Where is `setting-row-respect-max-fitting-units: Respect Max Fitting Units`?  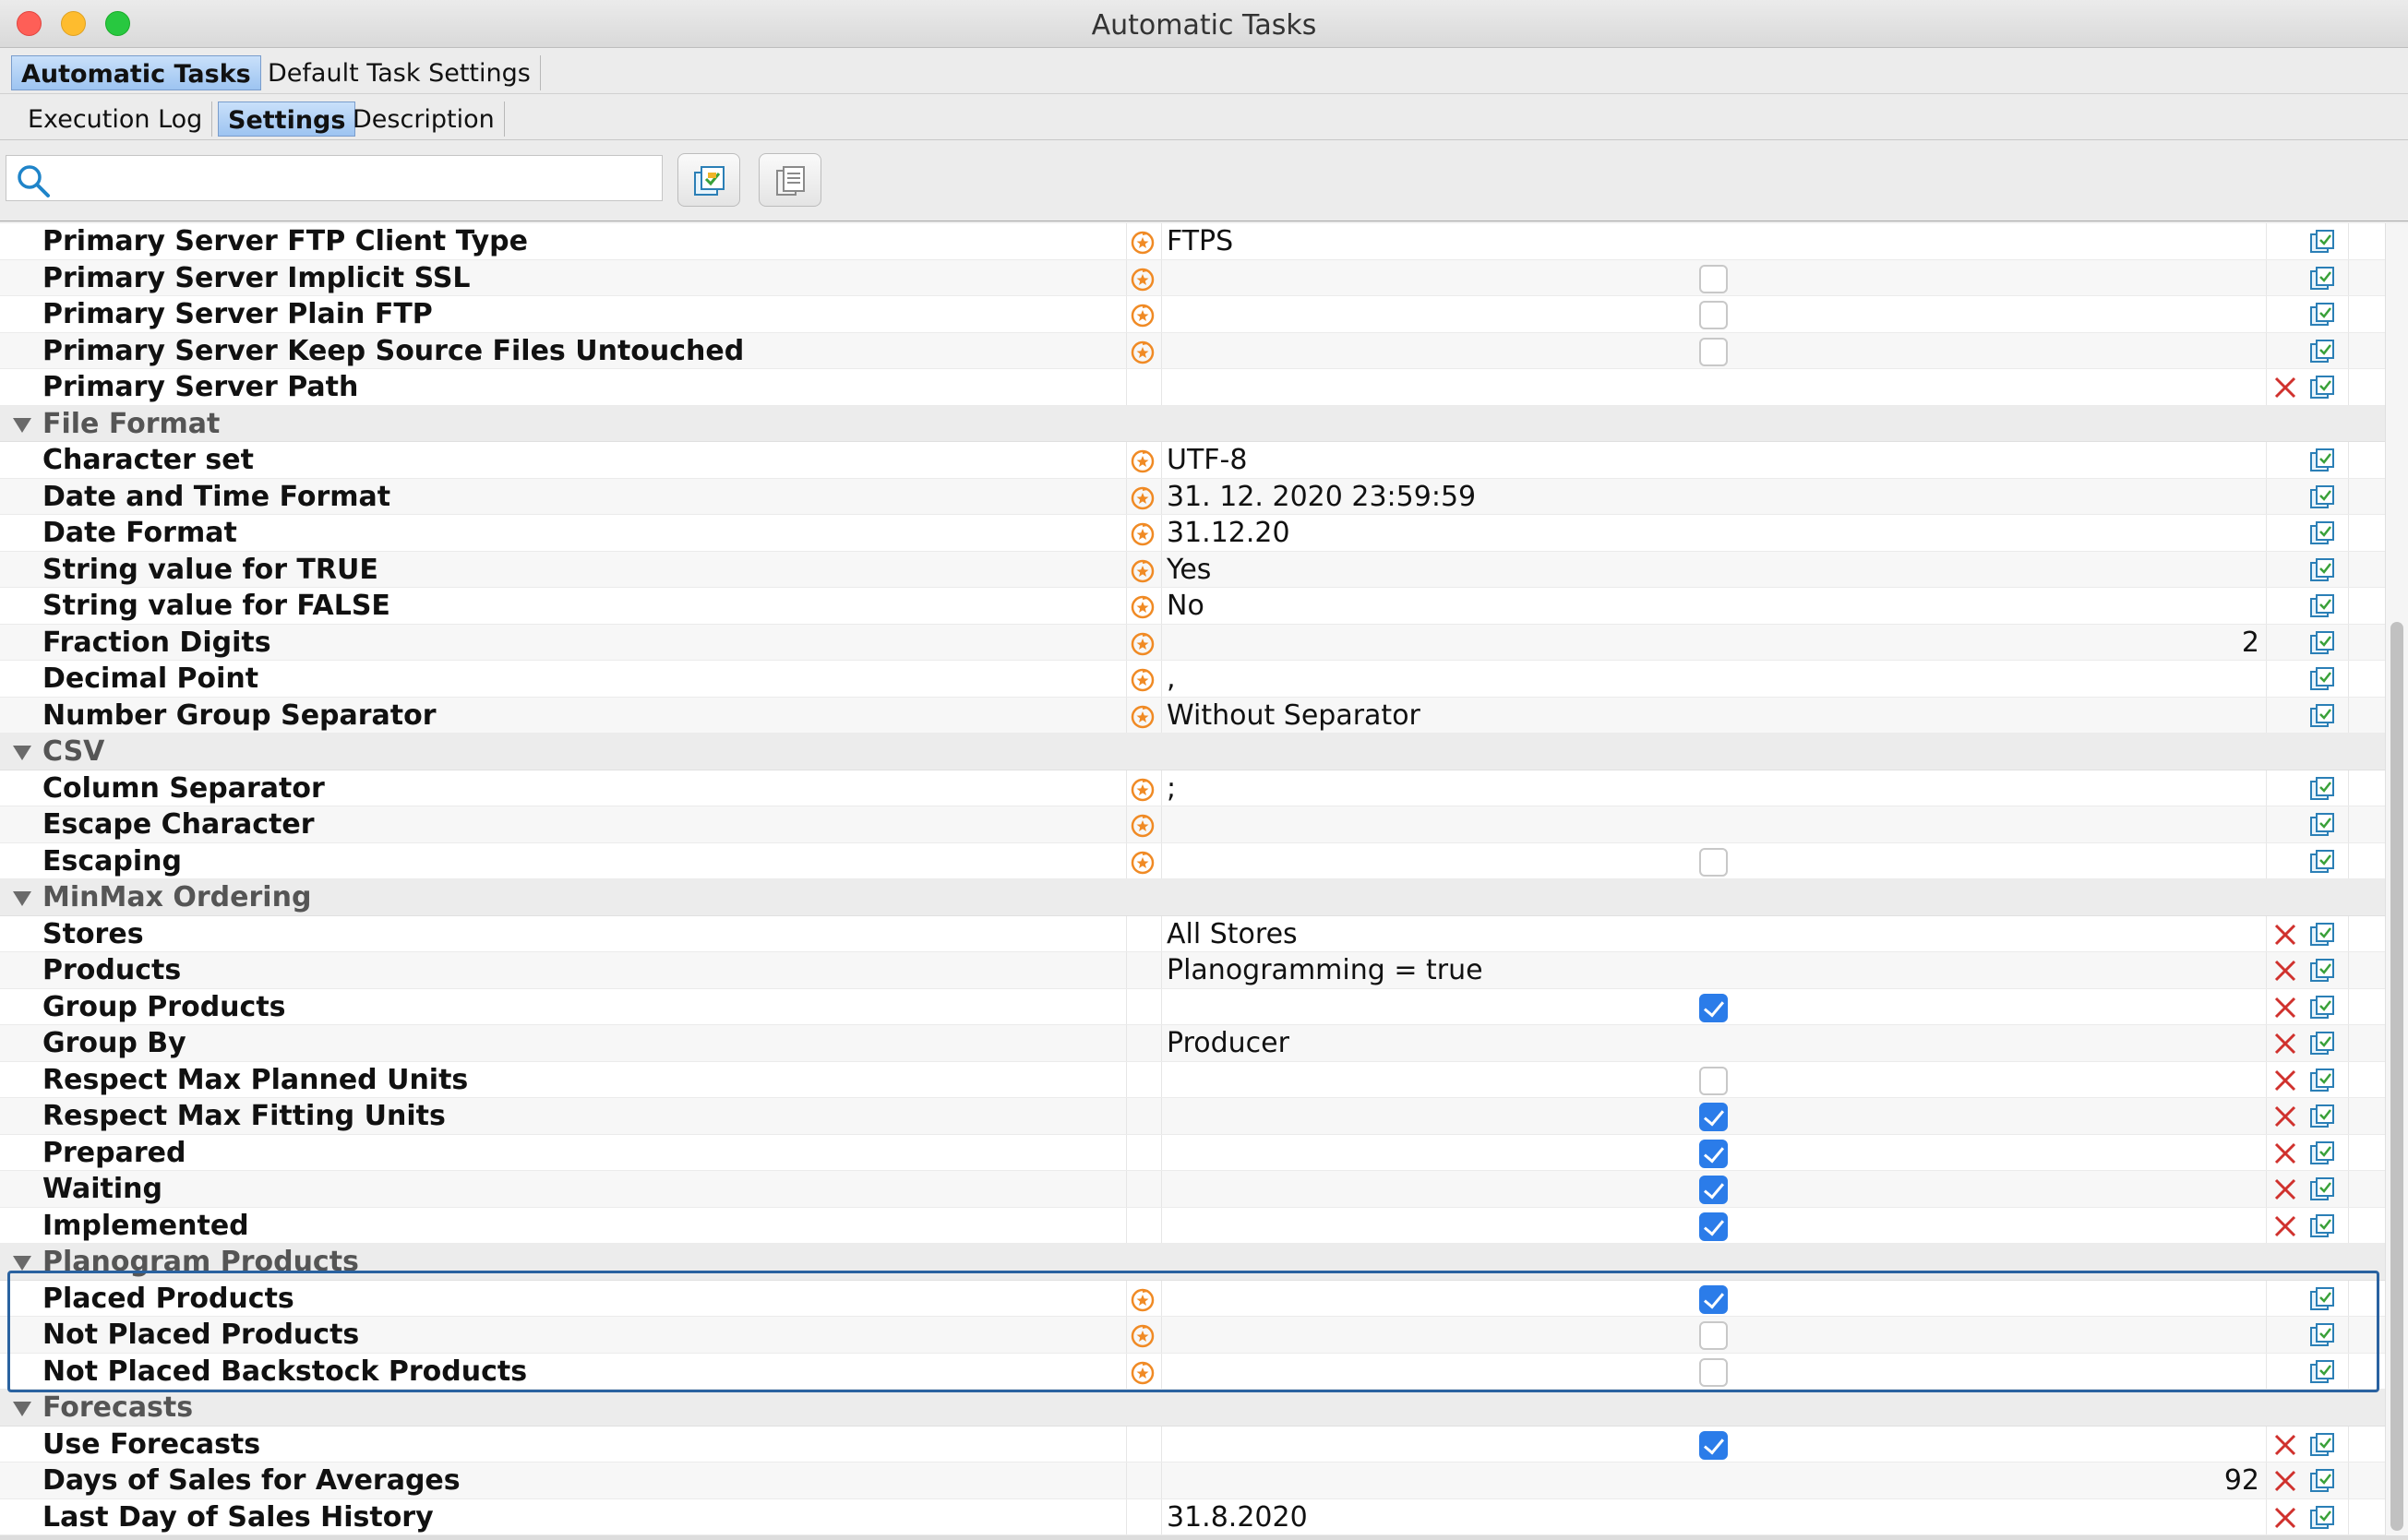
setting-row-respect-max-fitting-units: Respect Max Fitting Units is located at coordinates (1192, 1116).